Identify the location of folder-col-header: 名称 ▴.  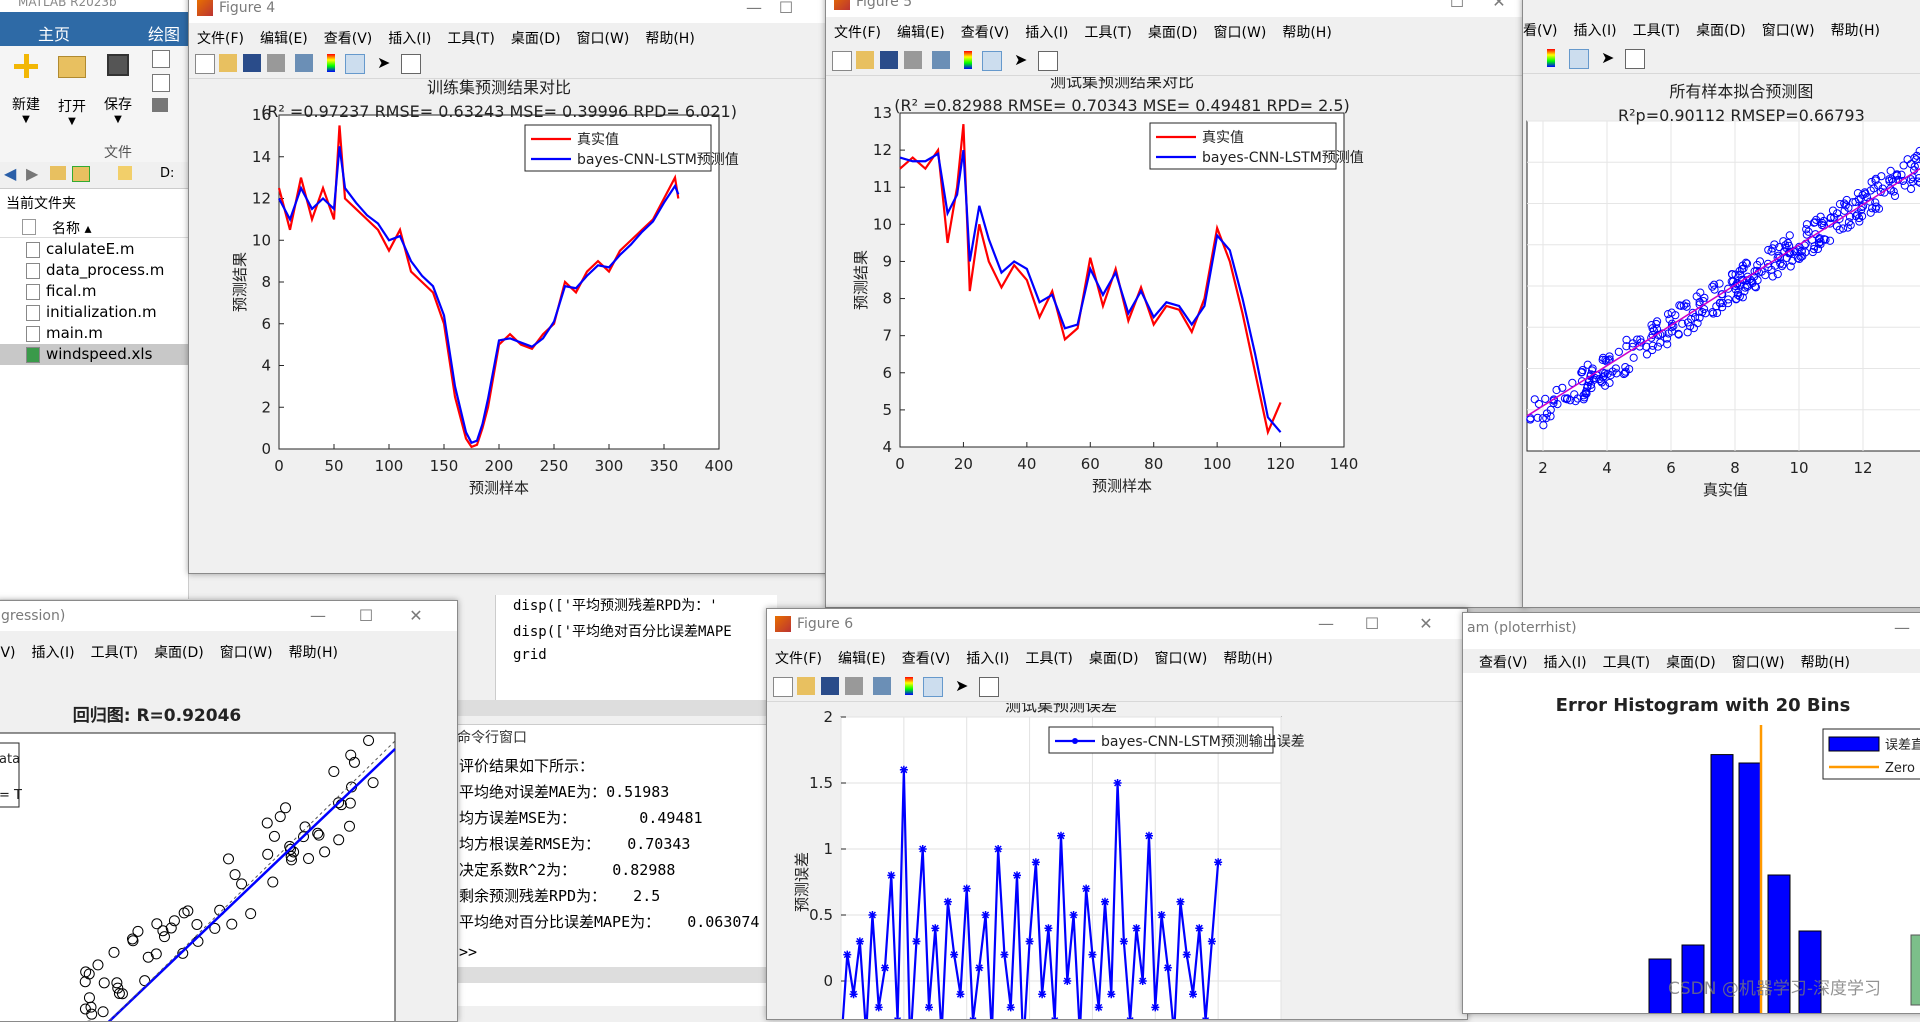
(94, 226).